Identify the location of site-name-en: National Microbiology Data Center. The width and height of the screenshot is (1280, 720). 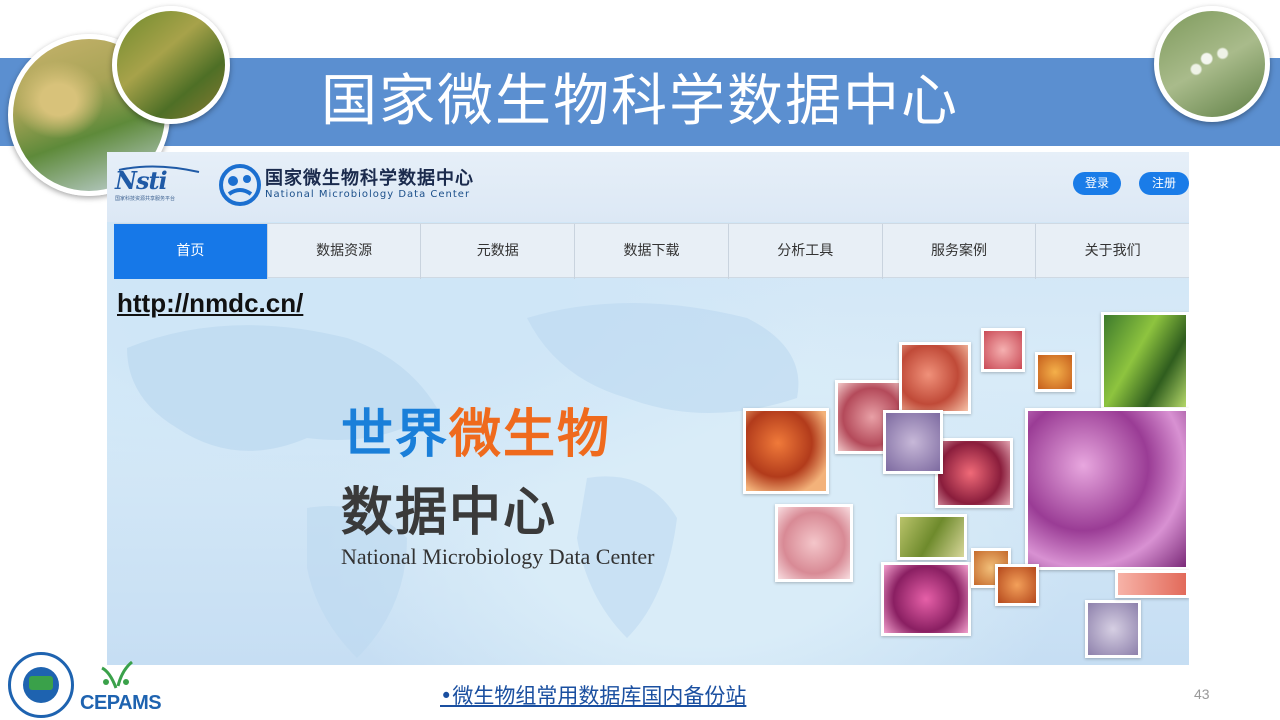
(368, 194).